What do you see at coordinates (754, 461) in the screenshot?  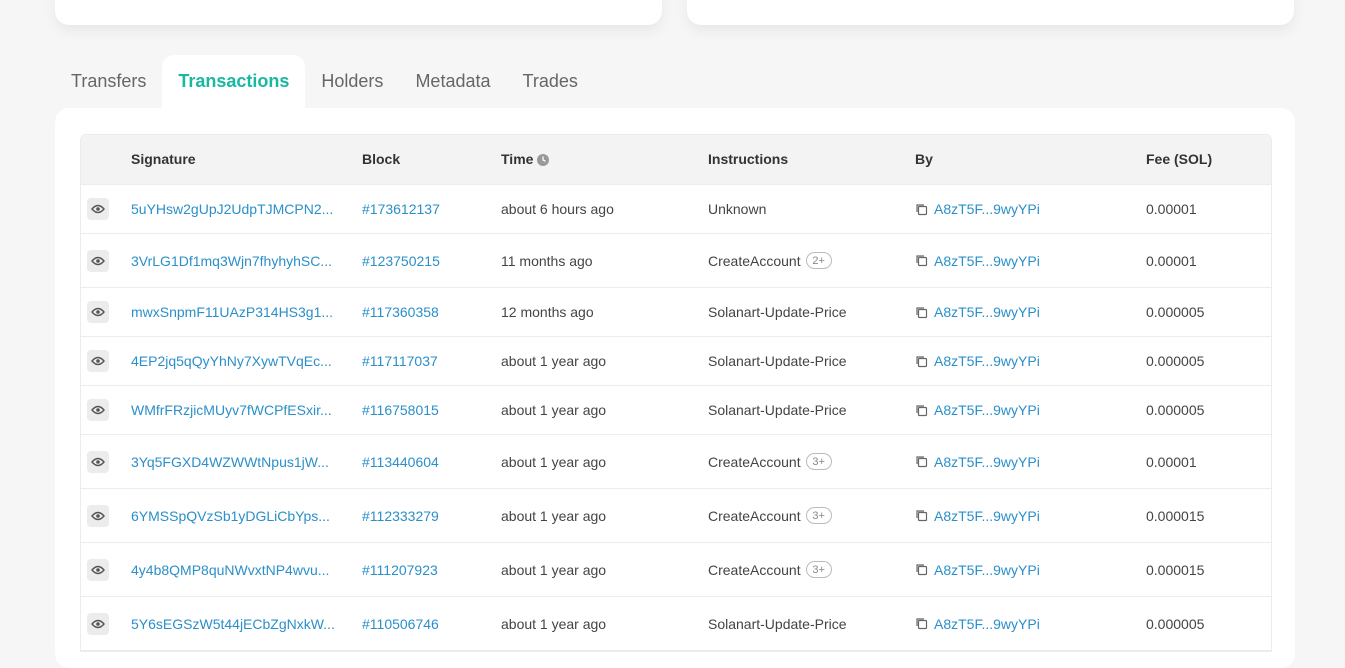 I see `instruction-name: CreateAccount` at bounding box center [754, 461].